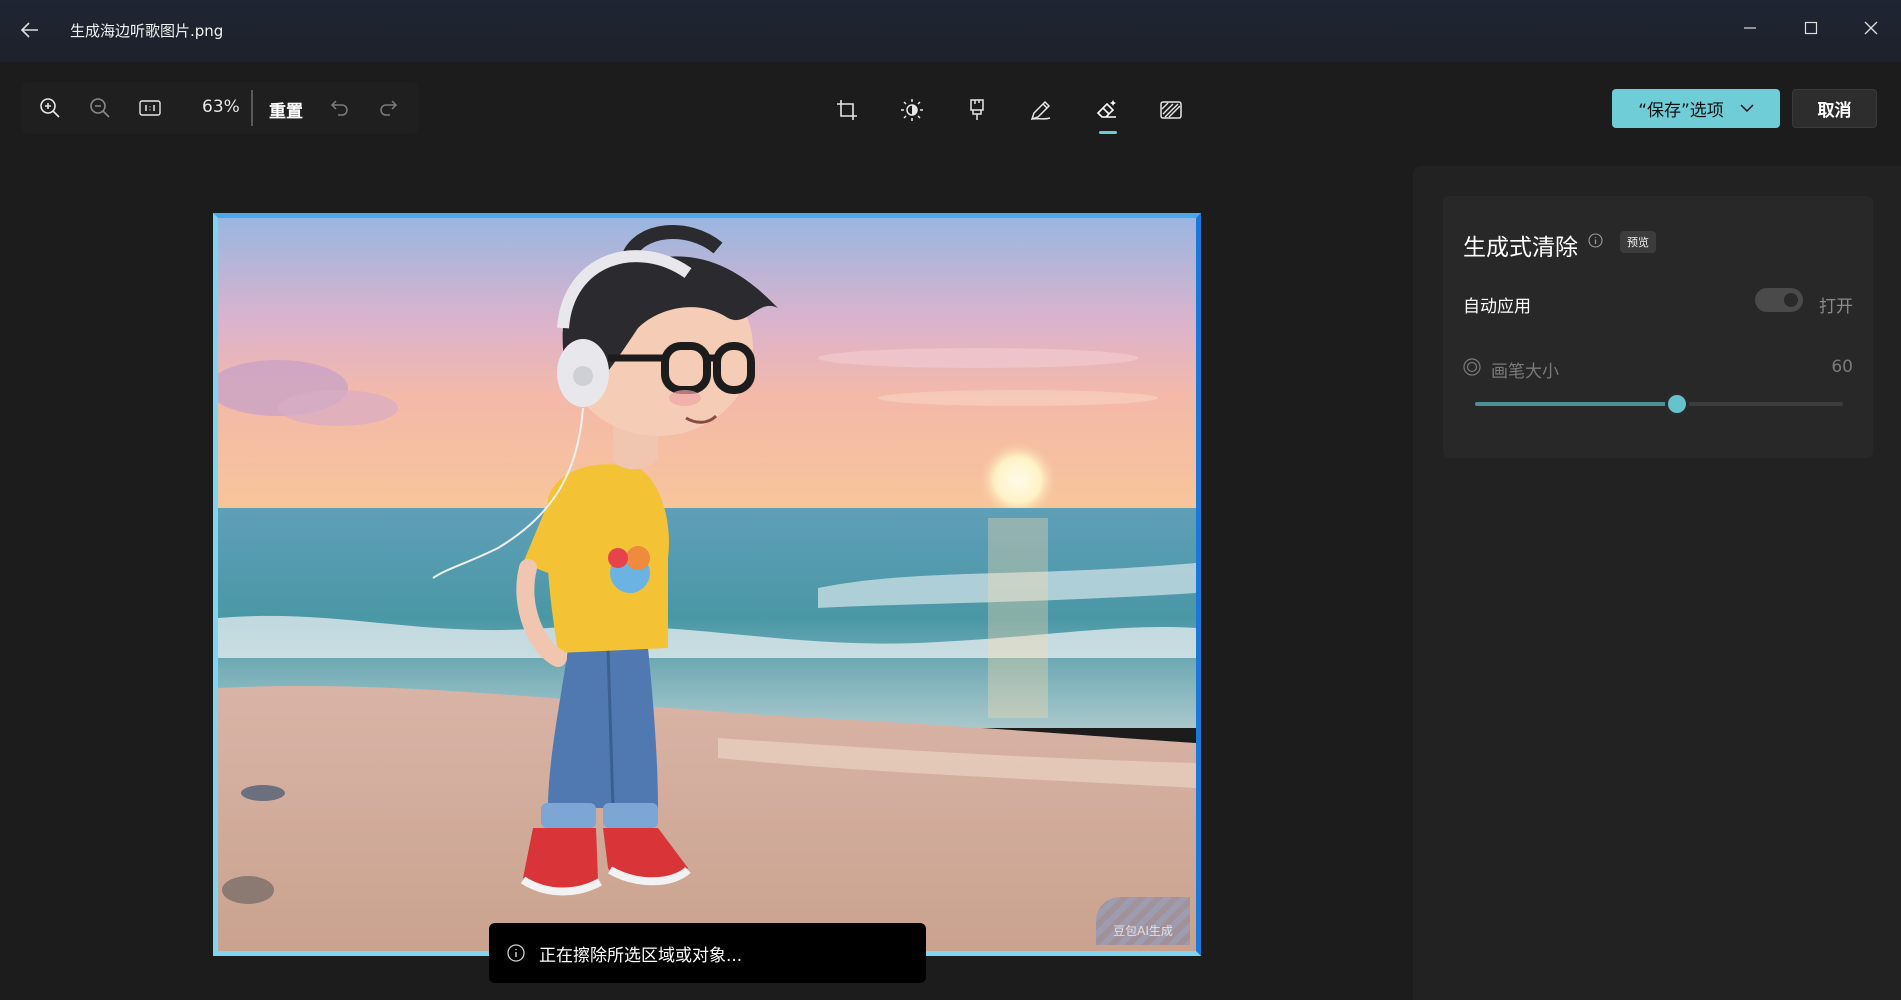 The height and width of the screenshot is (1000, 1901). What do you see at coordinates (1472, 367) in the screenshot?
I see `brush-size-icon` at bounding box center [1472, 367].